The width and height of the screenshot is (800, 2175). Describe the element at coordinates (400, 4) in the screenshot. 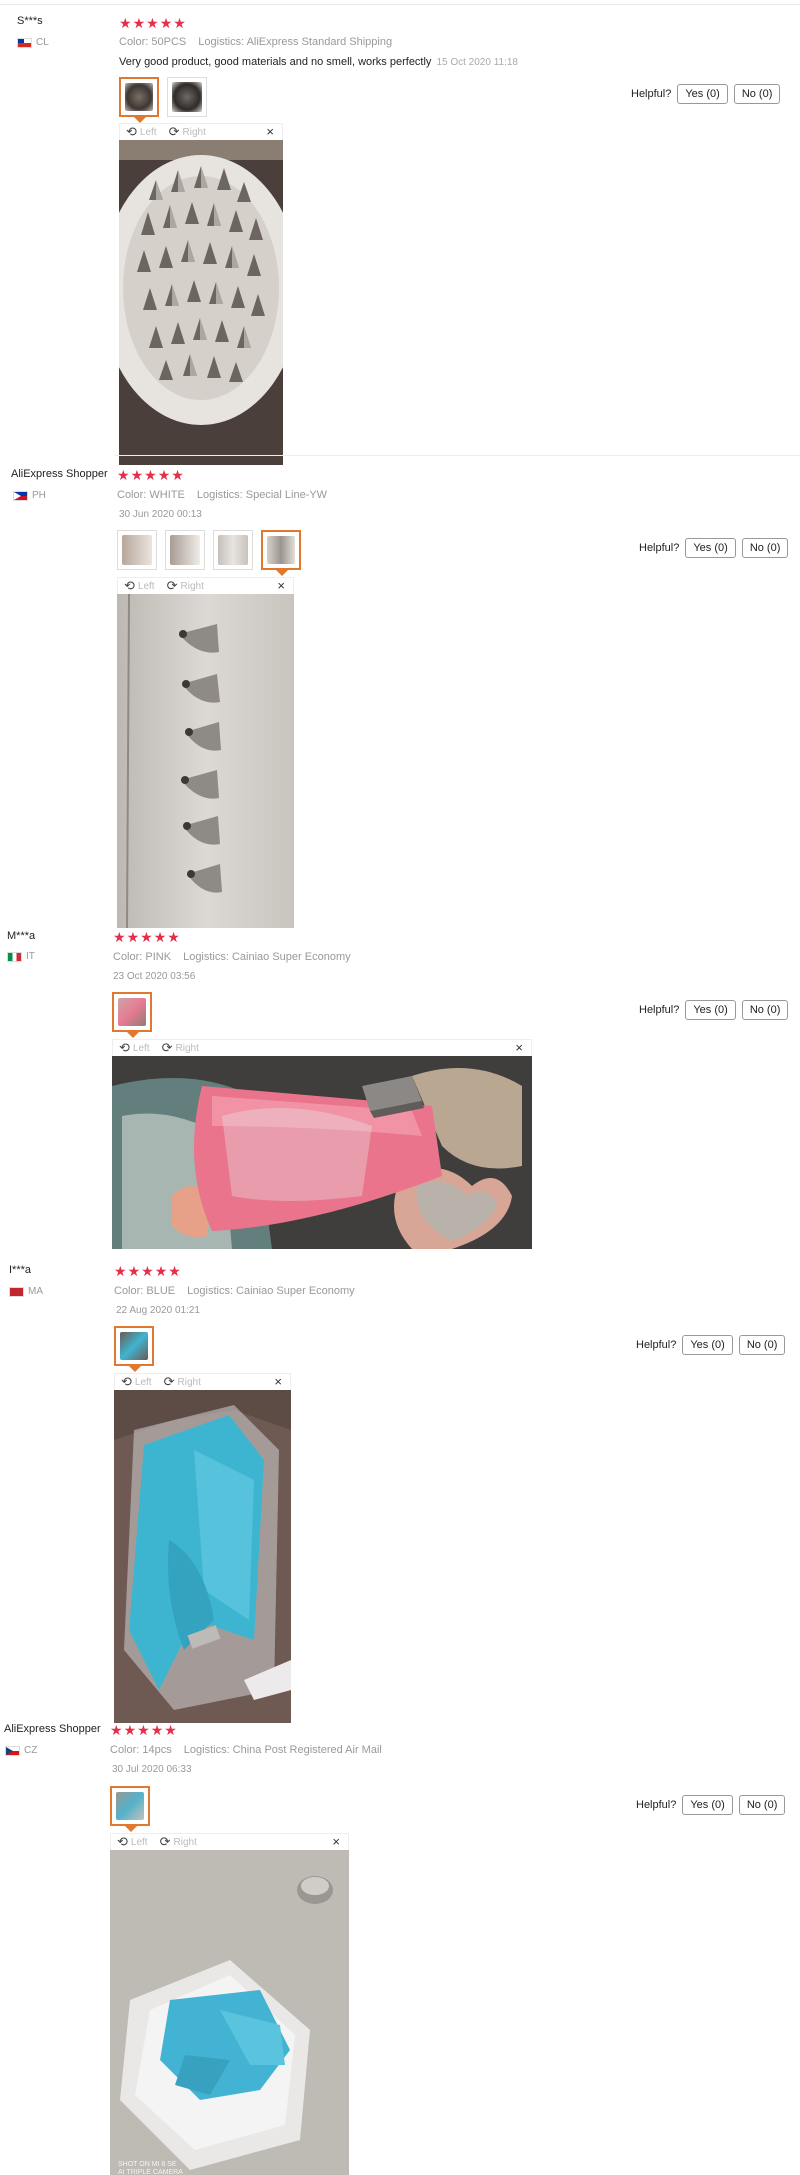

I see `top-divider` at that location.